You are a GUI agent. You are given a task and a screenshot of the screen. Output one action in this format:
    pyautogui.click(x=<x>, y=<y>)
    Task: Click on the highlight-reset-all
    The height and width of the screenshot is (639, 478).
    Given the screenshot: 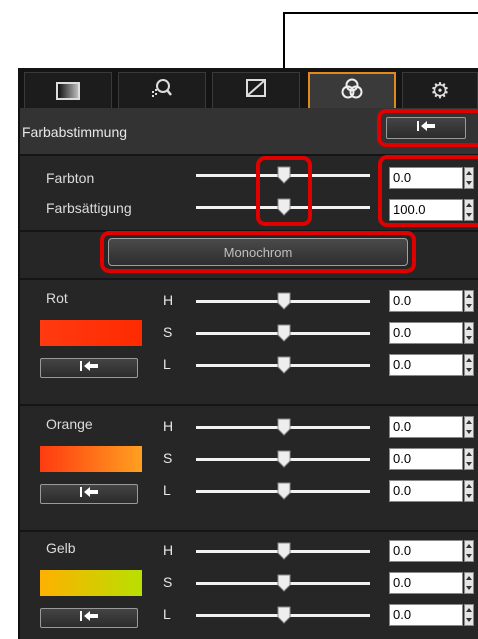 What is the action you would take?
    pyautogui.click(x=427, y=128)
    